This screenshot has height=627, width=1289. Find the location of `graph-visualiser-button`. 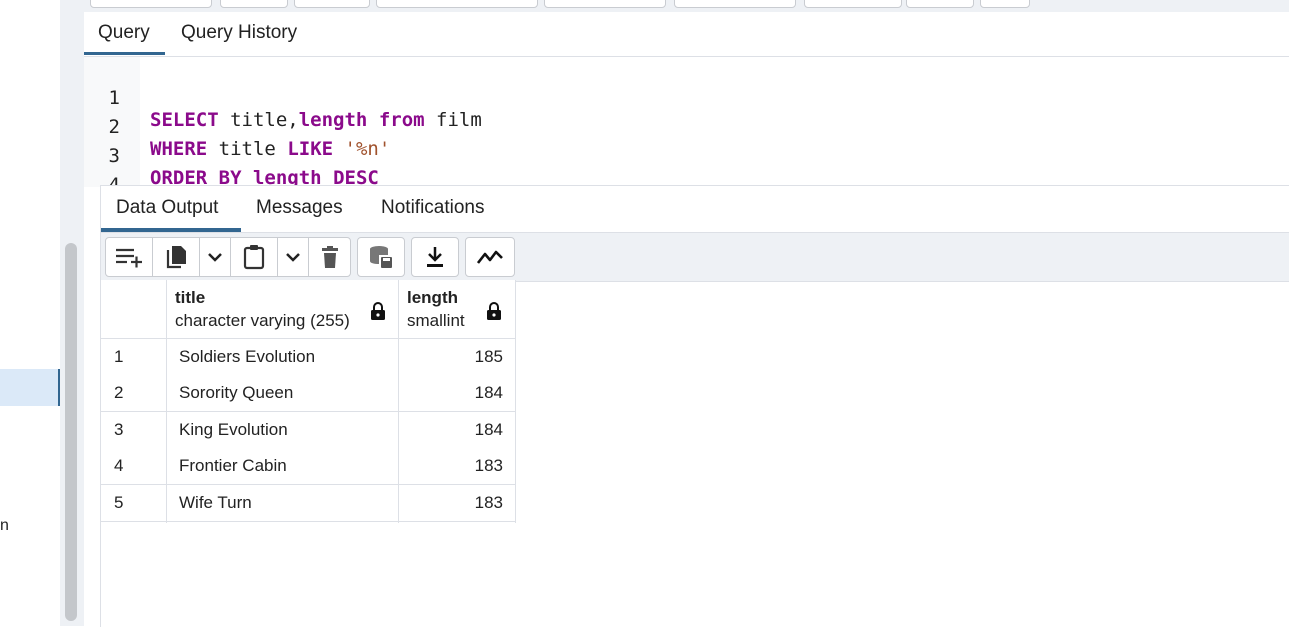

graph-visualiser-button is located at coordinates (490, 257).